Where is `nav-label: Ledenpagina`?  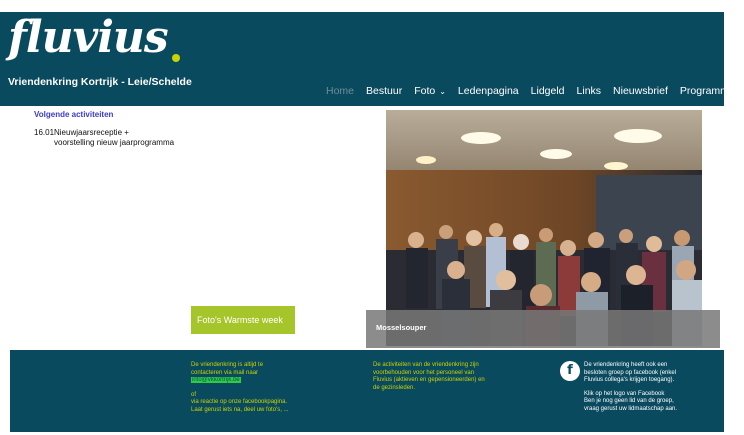
nav-label: Ledenpagina is located at coordinates (488, 91).